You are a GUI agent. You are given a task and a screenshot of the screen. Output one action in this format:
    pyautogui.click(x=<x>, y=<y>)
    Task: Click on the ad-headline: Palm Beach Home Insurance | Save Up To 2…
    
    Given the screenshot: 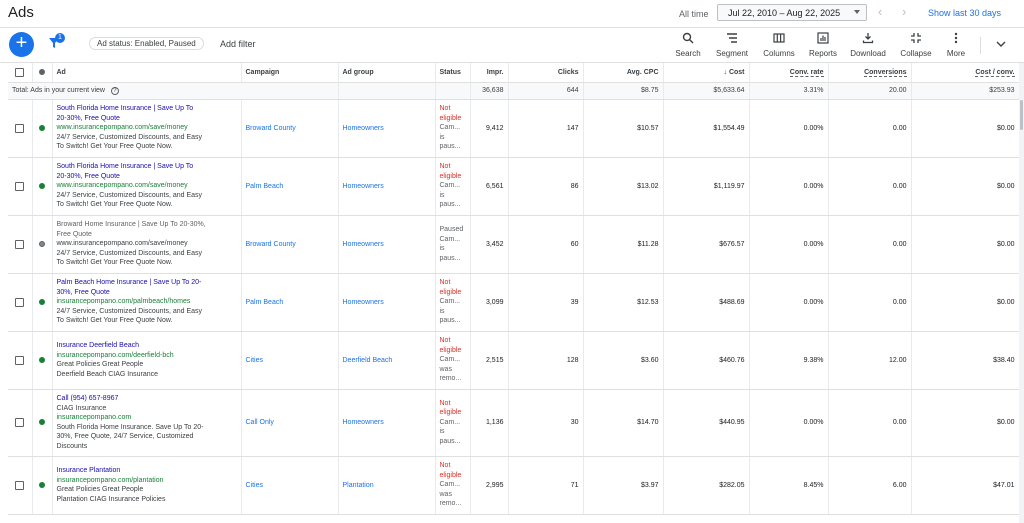 What is the action you would take?
    pyautogui.click(x=147, y=283)
    